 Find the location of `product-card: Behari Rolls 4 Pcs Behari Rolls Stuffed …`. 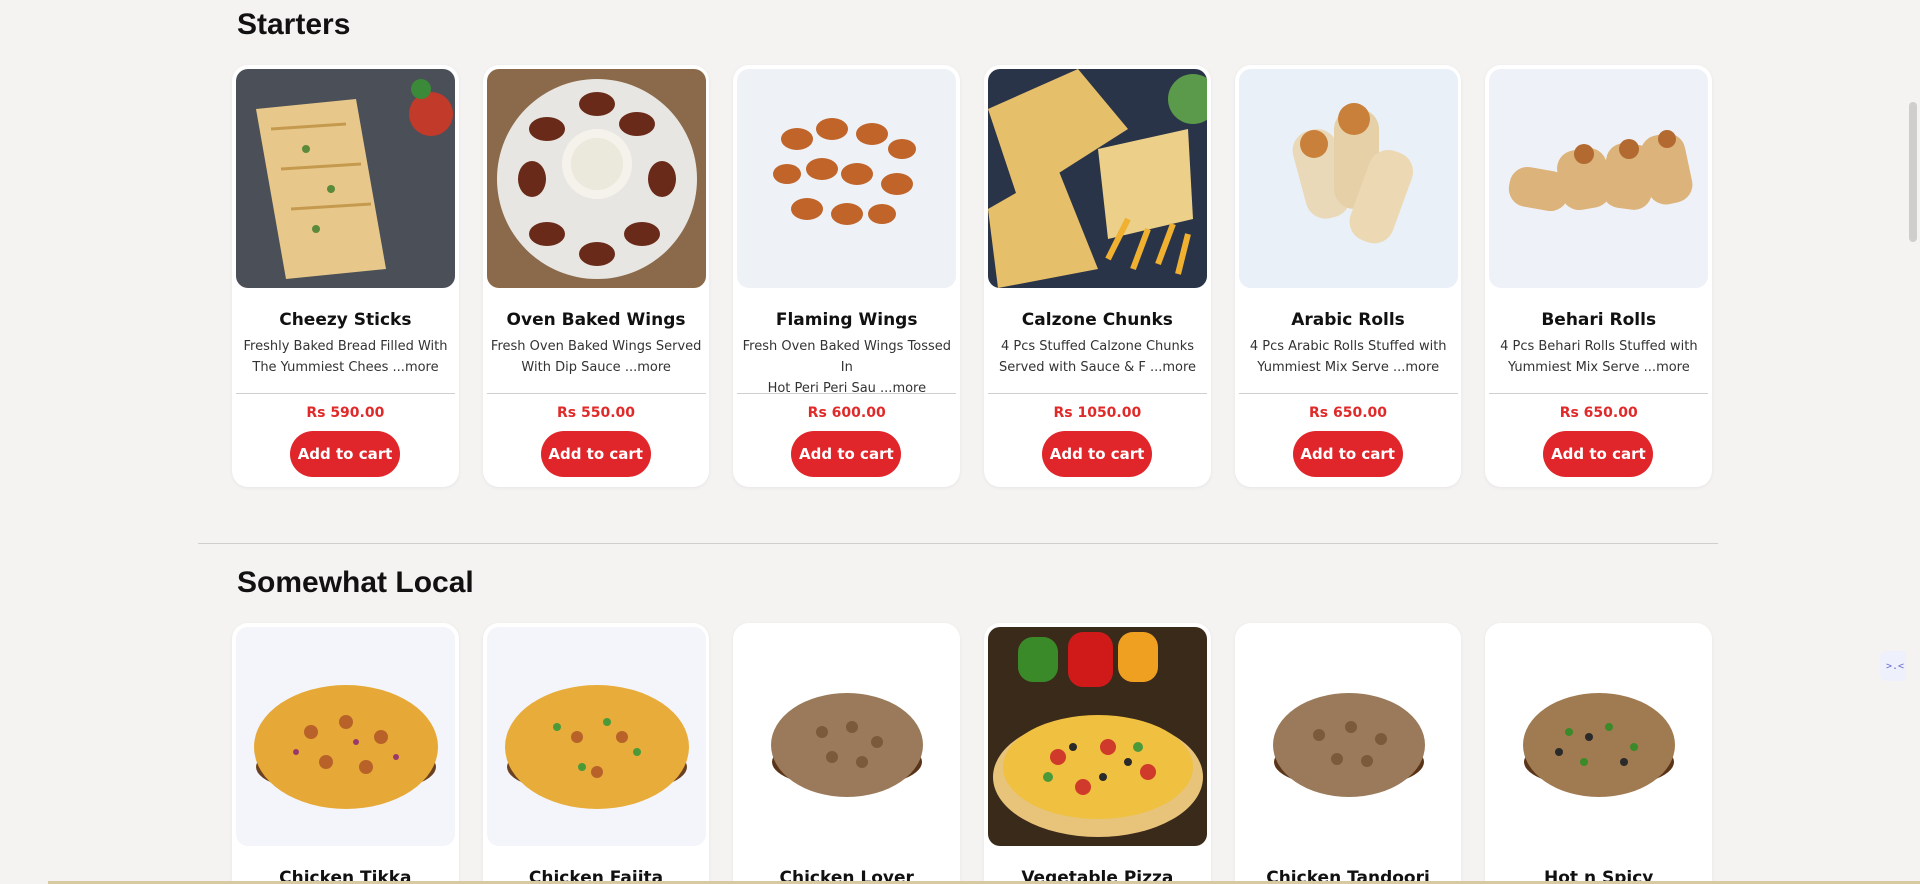

product-card: Behari Rolls 4 Pcs Behari Rolls Stuffed … is located at coordinates (1599, 276).